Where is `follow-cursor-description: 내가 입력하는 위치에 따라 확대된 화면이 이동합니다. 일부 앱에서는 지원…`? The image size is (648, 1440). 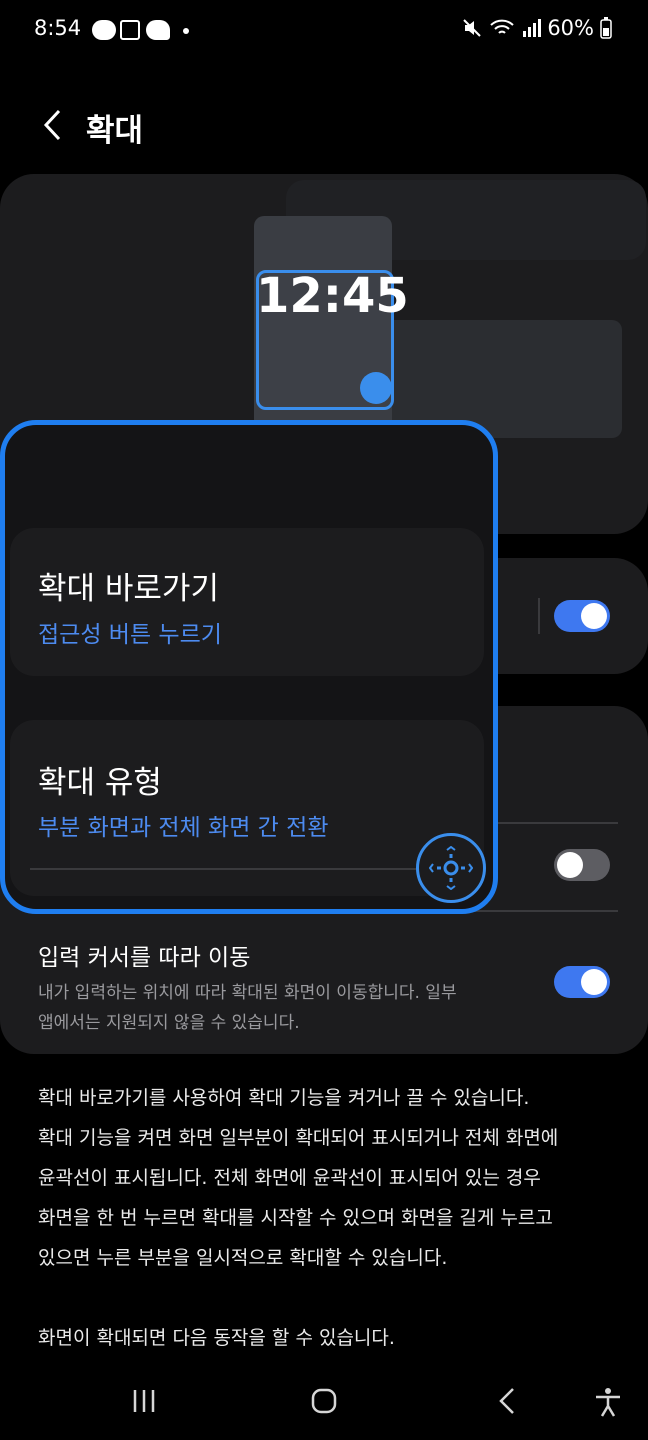 follow-cursor-description: 내가 입력하는 위치에 따라 확대된 화면이 이동합니다. 일부 앱에서는 지원… is located at coordinates (278, 1008).